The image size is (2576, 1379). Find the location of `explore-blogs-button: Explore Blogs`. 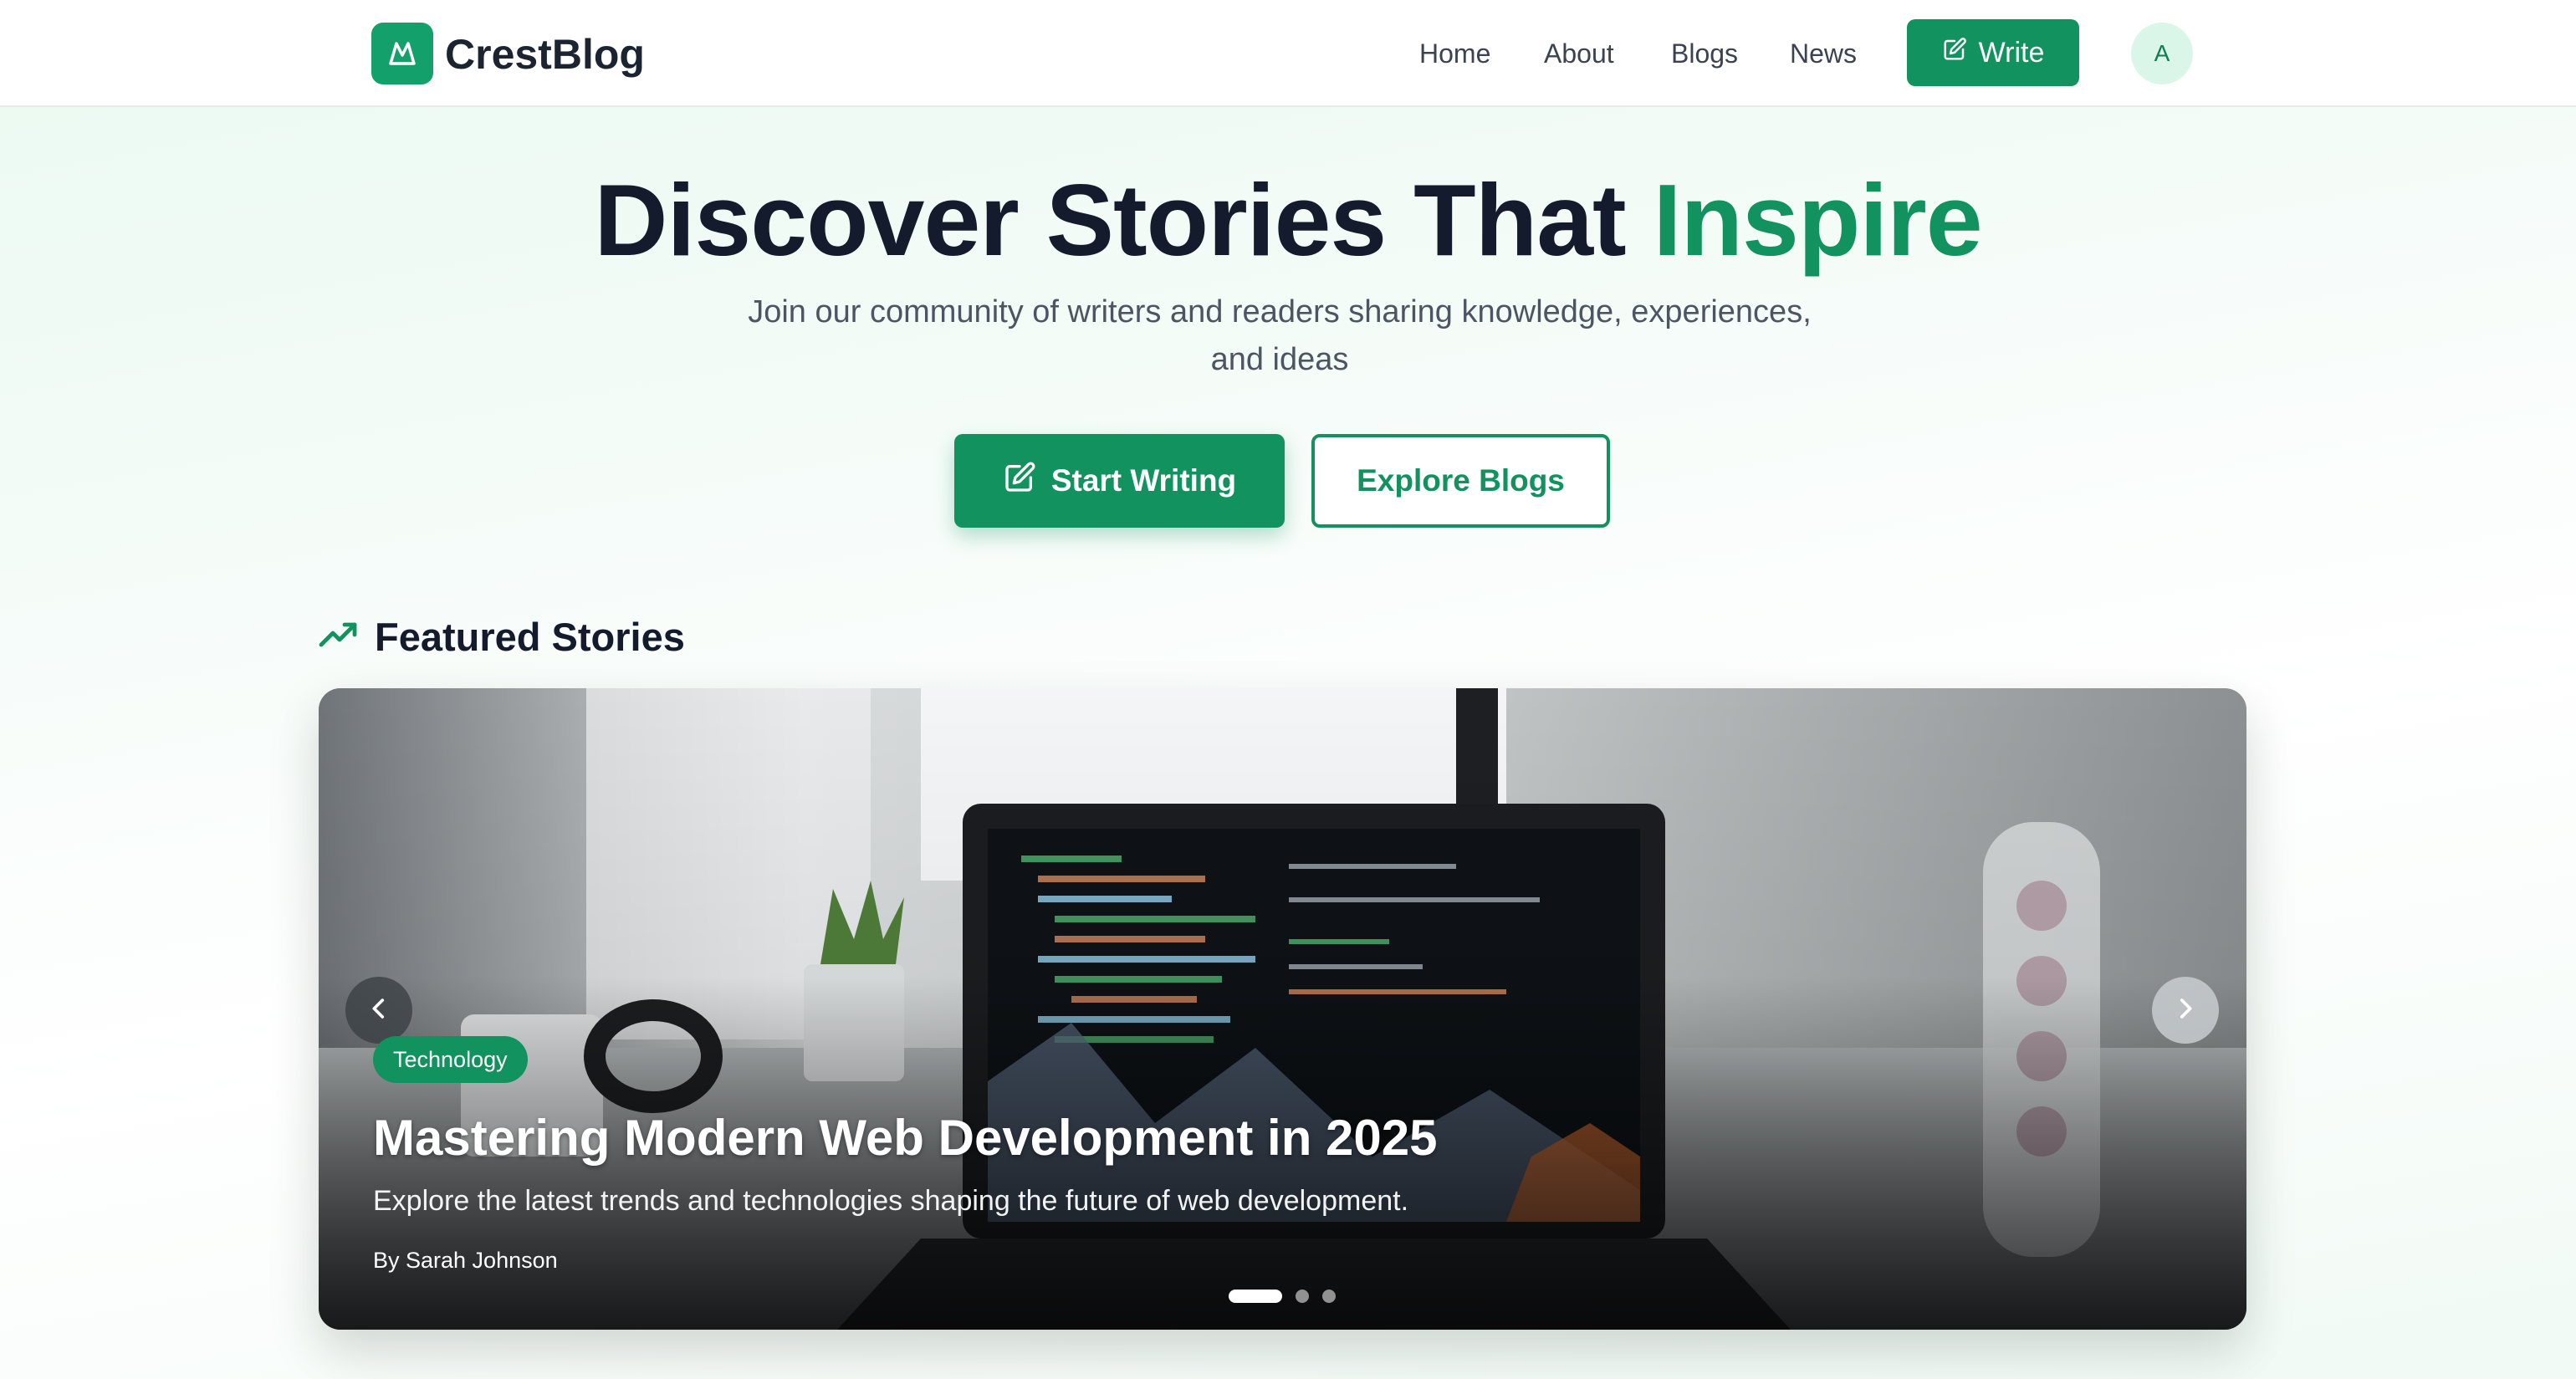

explore-blogs-button: Explore Blogs is located at coordinates (1460, 481).